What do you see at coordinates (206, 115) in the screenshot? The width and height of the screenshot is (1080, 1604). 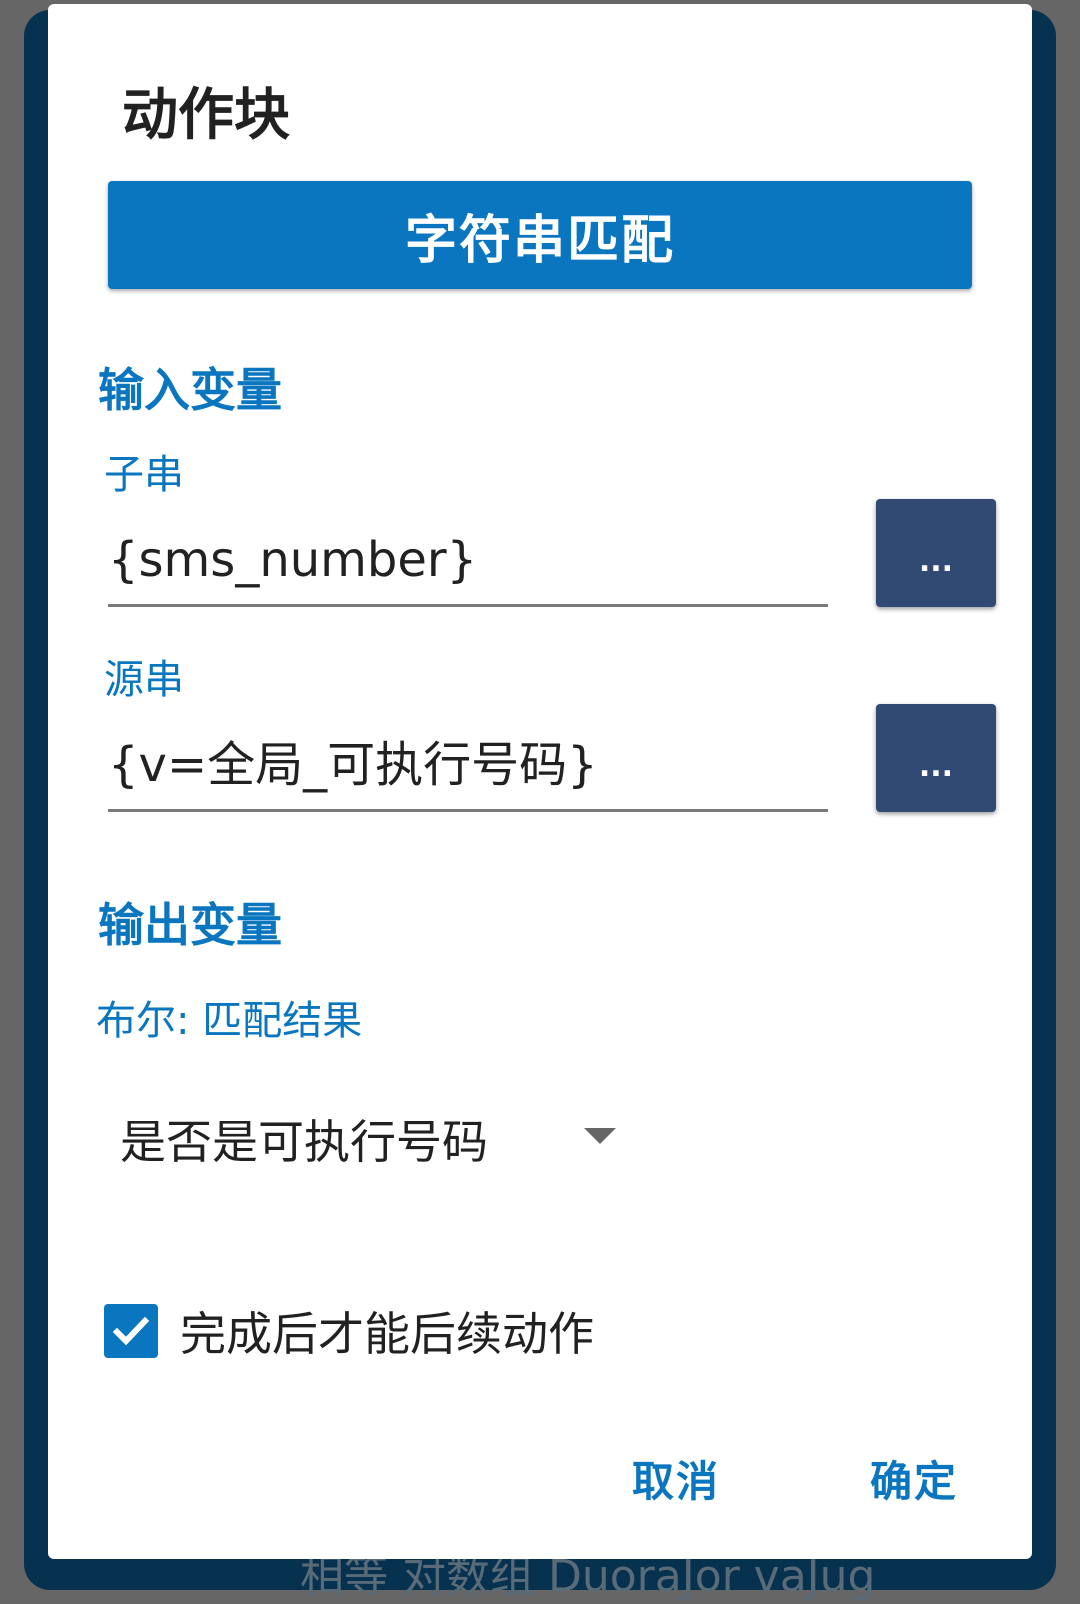 I see `dialog-title: 动作块` at bounding box center [206, 115].